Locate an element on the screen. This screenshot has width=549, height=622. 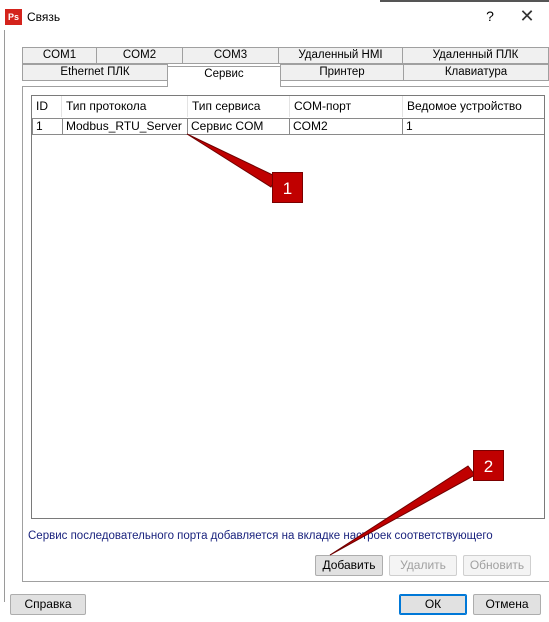
callout-2: 2 is located at coordinates (488, 465).